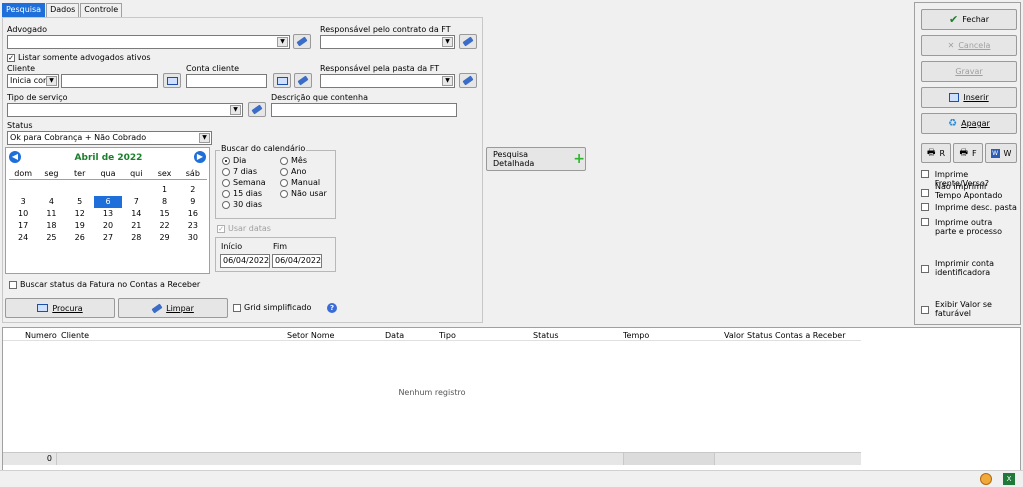 The width and height of the screenshot is (1023, 487). What do you see at coordinates (272, 307) in the screenshot?
I see `grid-simplificado-checkbox: Grid simplificado` at bounding box center [272, 307].